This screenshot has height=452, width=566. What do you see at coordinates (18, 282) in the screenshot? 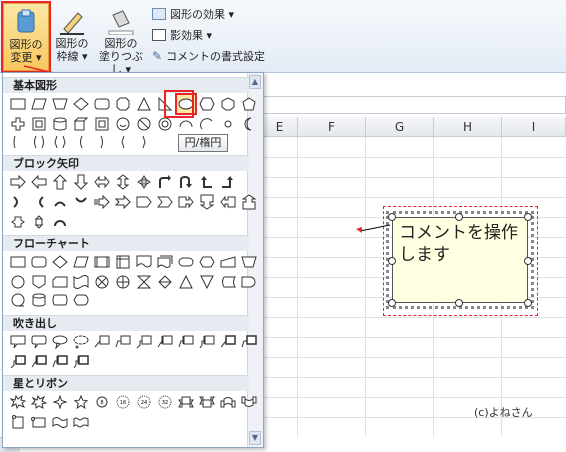
I see `connector-icon` at bounding box center [18, 282].